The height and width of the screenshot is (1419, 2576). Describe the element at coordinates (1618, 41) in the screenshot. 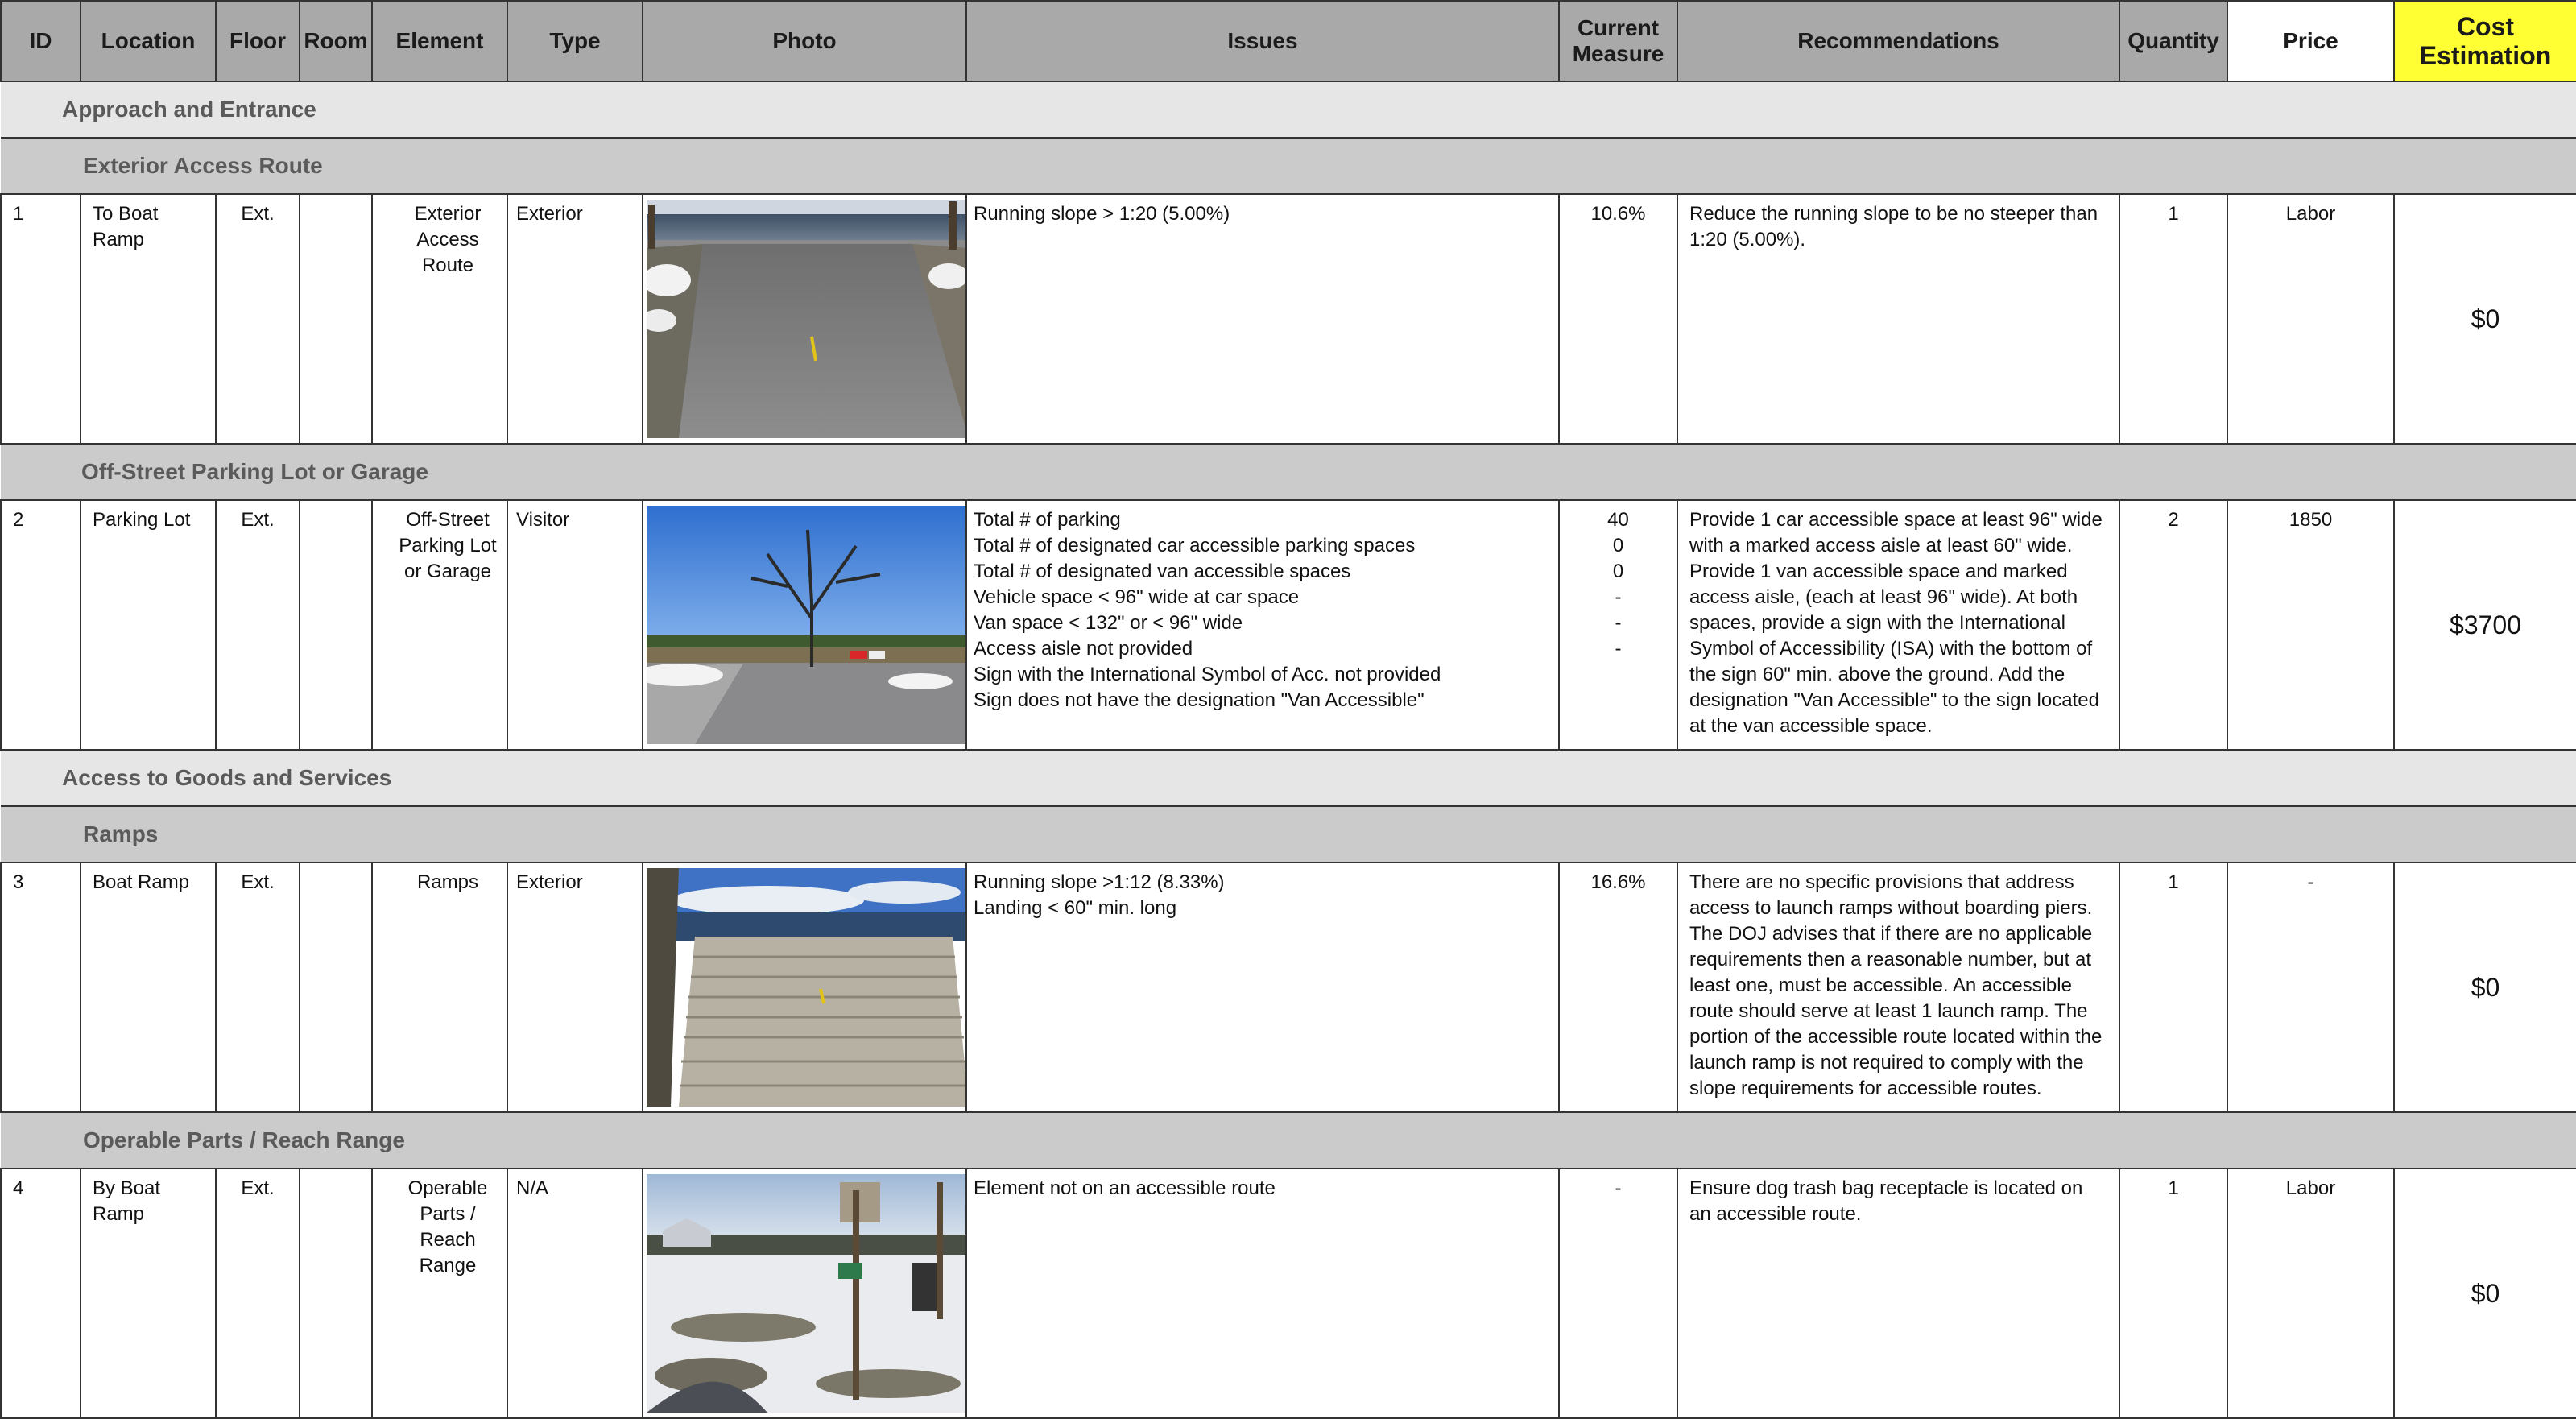

I see `col-header-current-measure: Current Measure` at that location.